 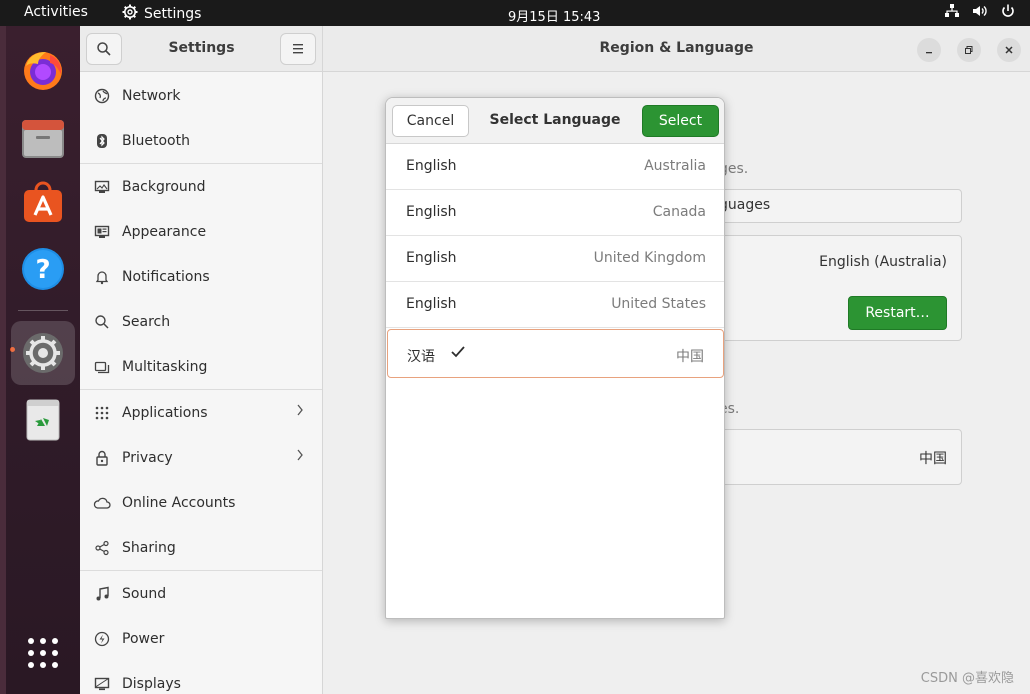 I want to click on background-icon, so click(x=102, y=187).